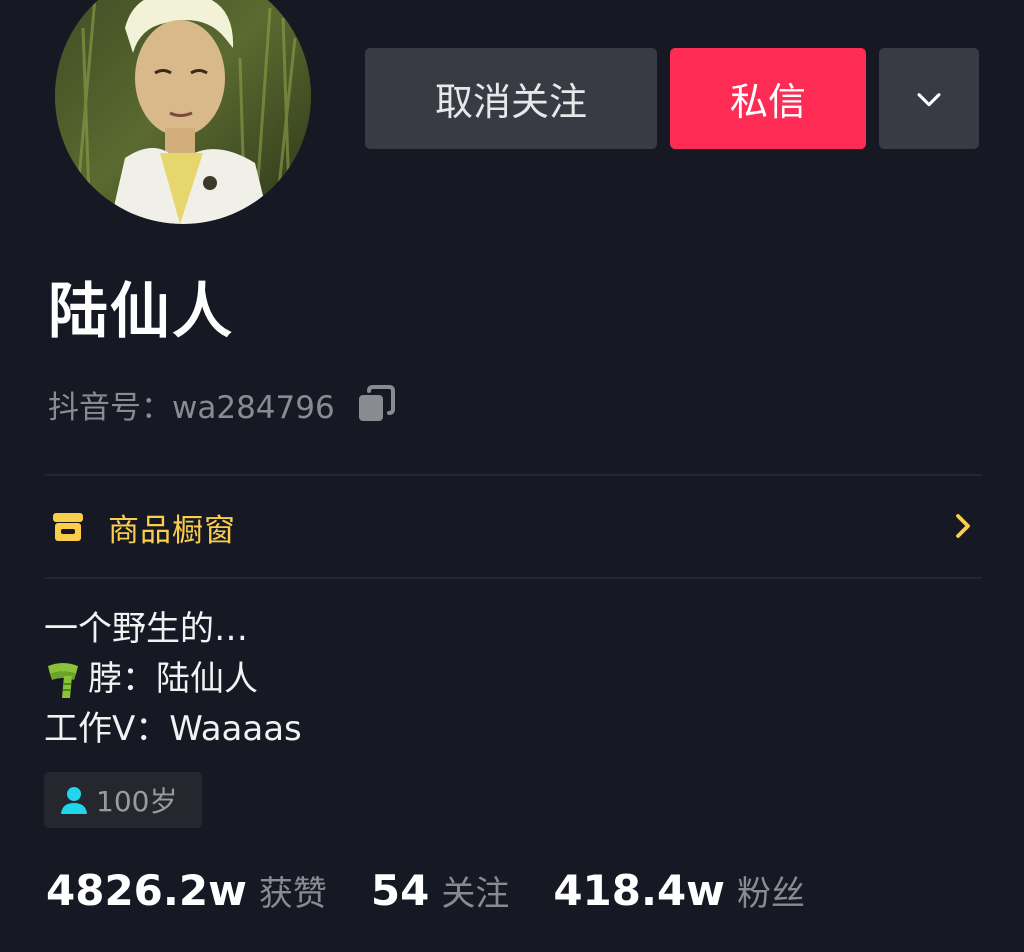 This screenshot has width=1024, height=952. I want to click on avatar-image, so click(183, 112).